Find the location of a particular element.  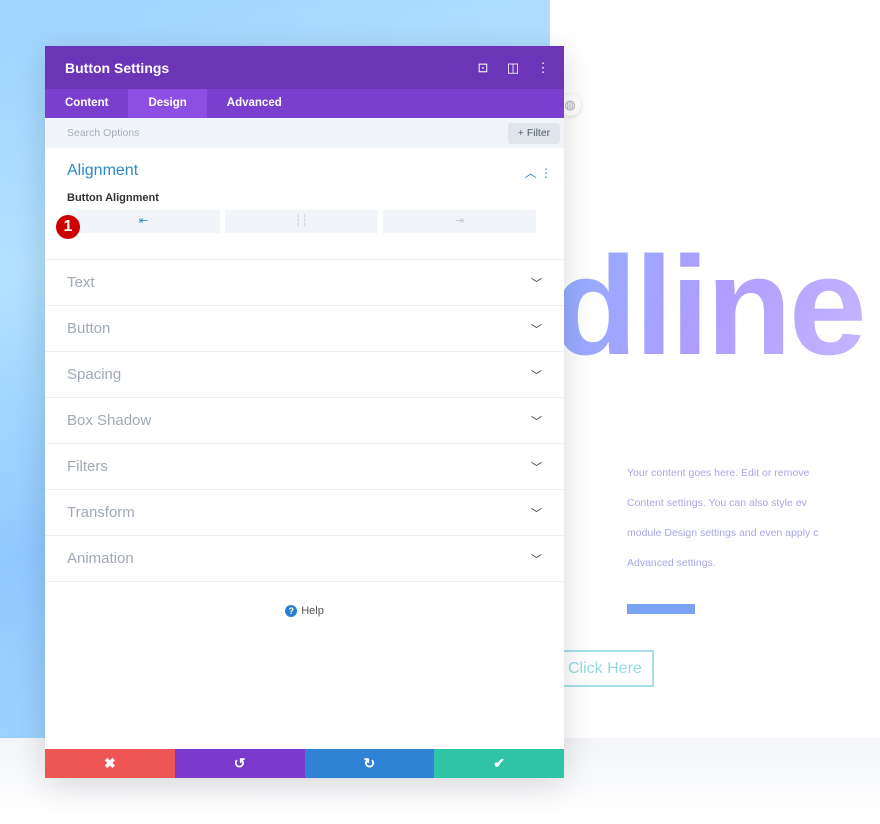

section-label: Animation is located at coordinates (100, 558).